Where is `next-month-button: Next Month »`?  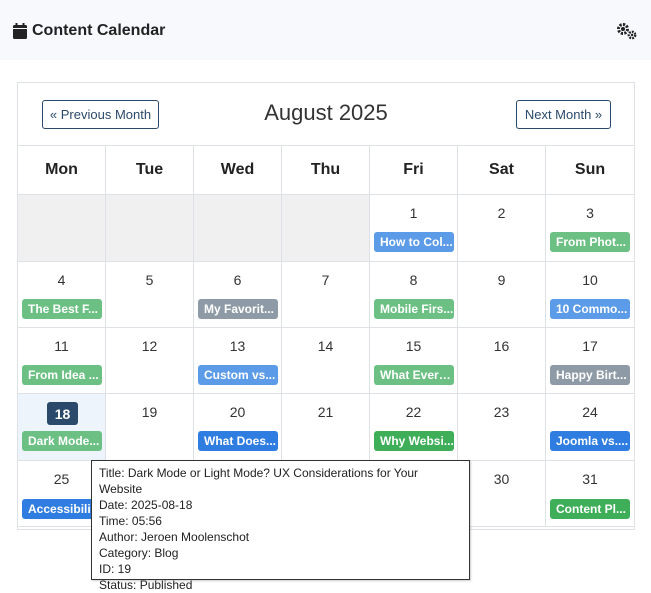 next-month-button: Next Month » is located at coordinates (563, 114).